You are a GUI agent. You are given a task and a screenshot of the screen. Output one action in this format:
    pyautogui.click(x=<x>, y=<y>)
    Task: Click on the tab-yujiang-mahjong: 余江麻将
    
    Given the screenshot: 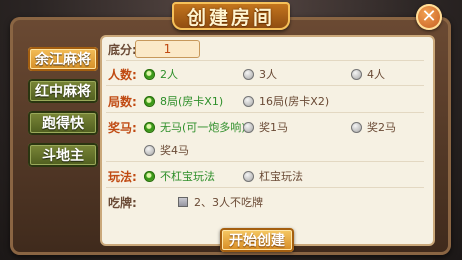 What is the action you would take?
    pyautogui.click(x=63, y=59)
    